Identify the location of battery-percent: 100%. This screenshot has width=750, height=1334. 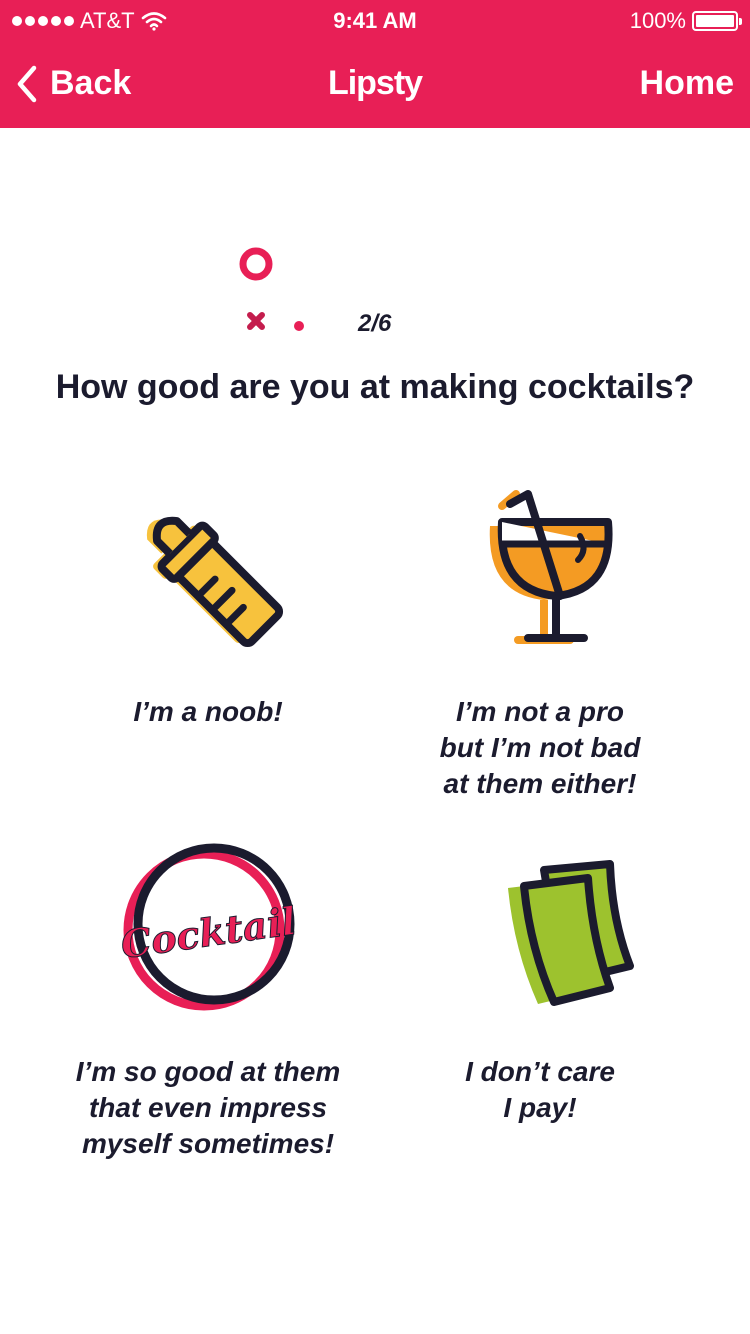
(657, 20).